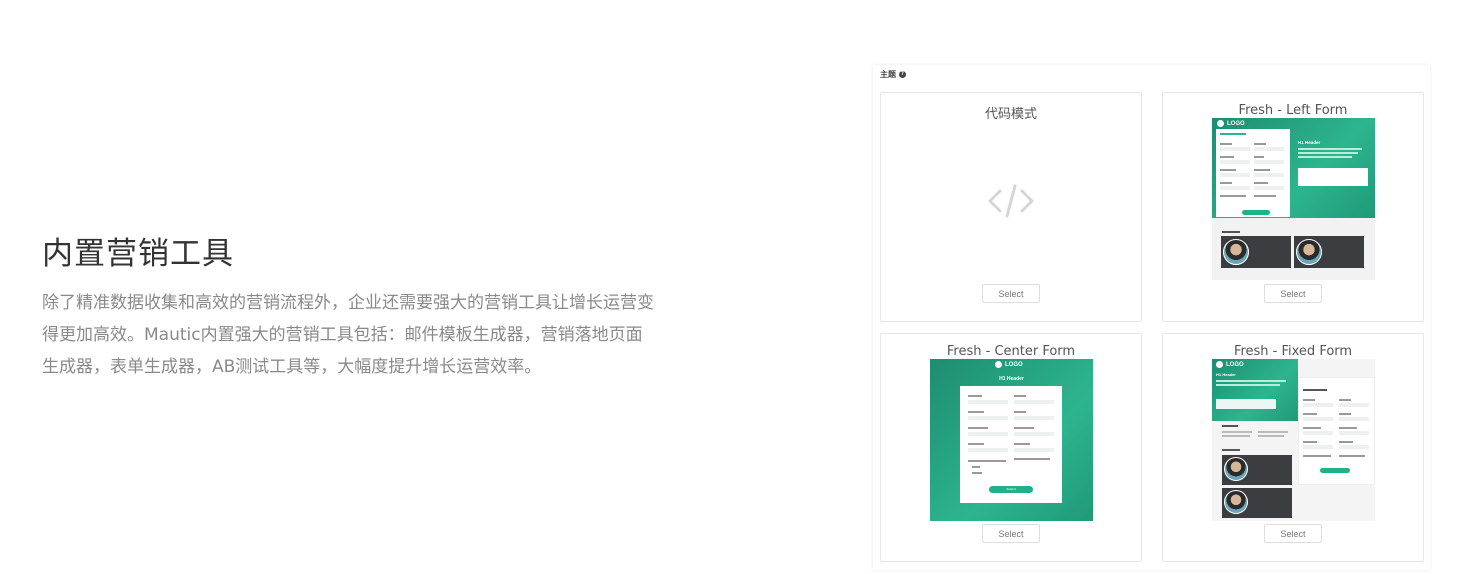 The image size is (1461, 574). What do you see at coordinates (292, 367) in the screenshot?
I see `description-line-3: 生成器，表单生成器，AB测试工具等，大幅度提升增长运营效率。` at bounding box center [292, 367].